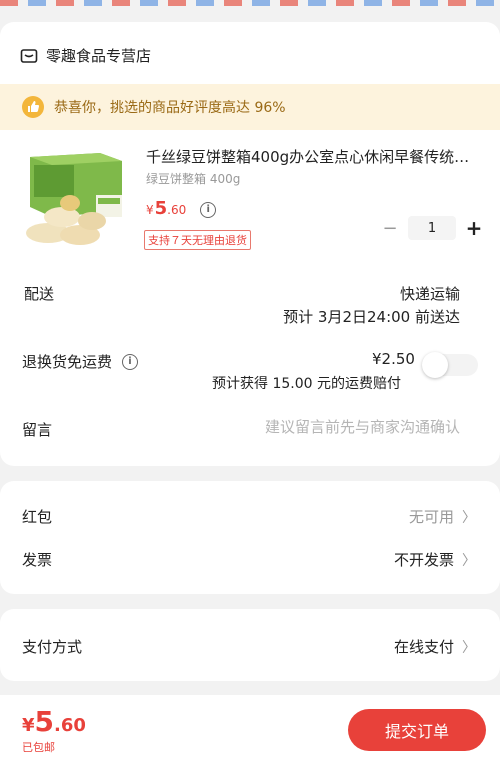  I want to click on store-name: 零趣食品专营店, so click(99, 56).